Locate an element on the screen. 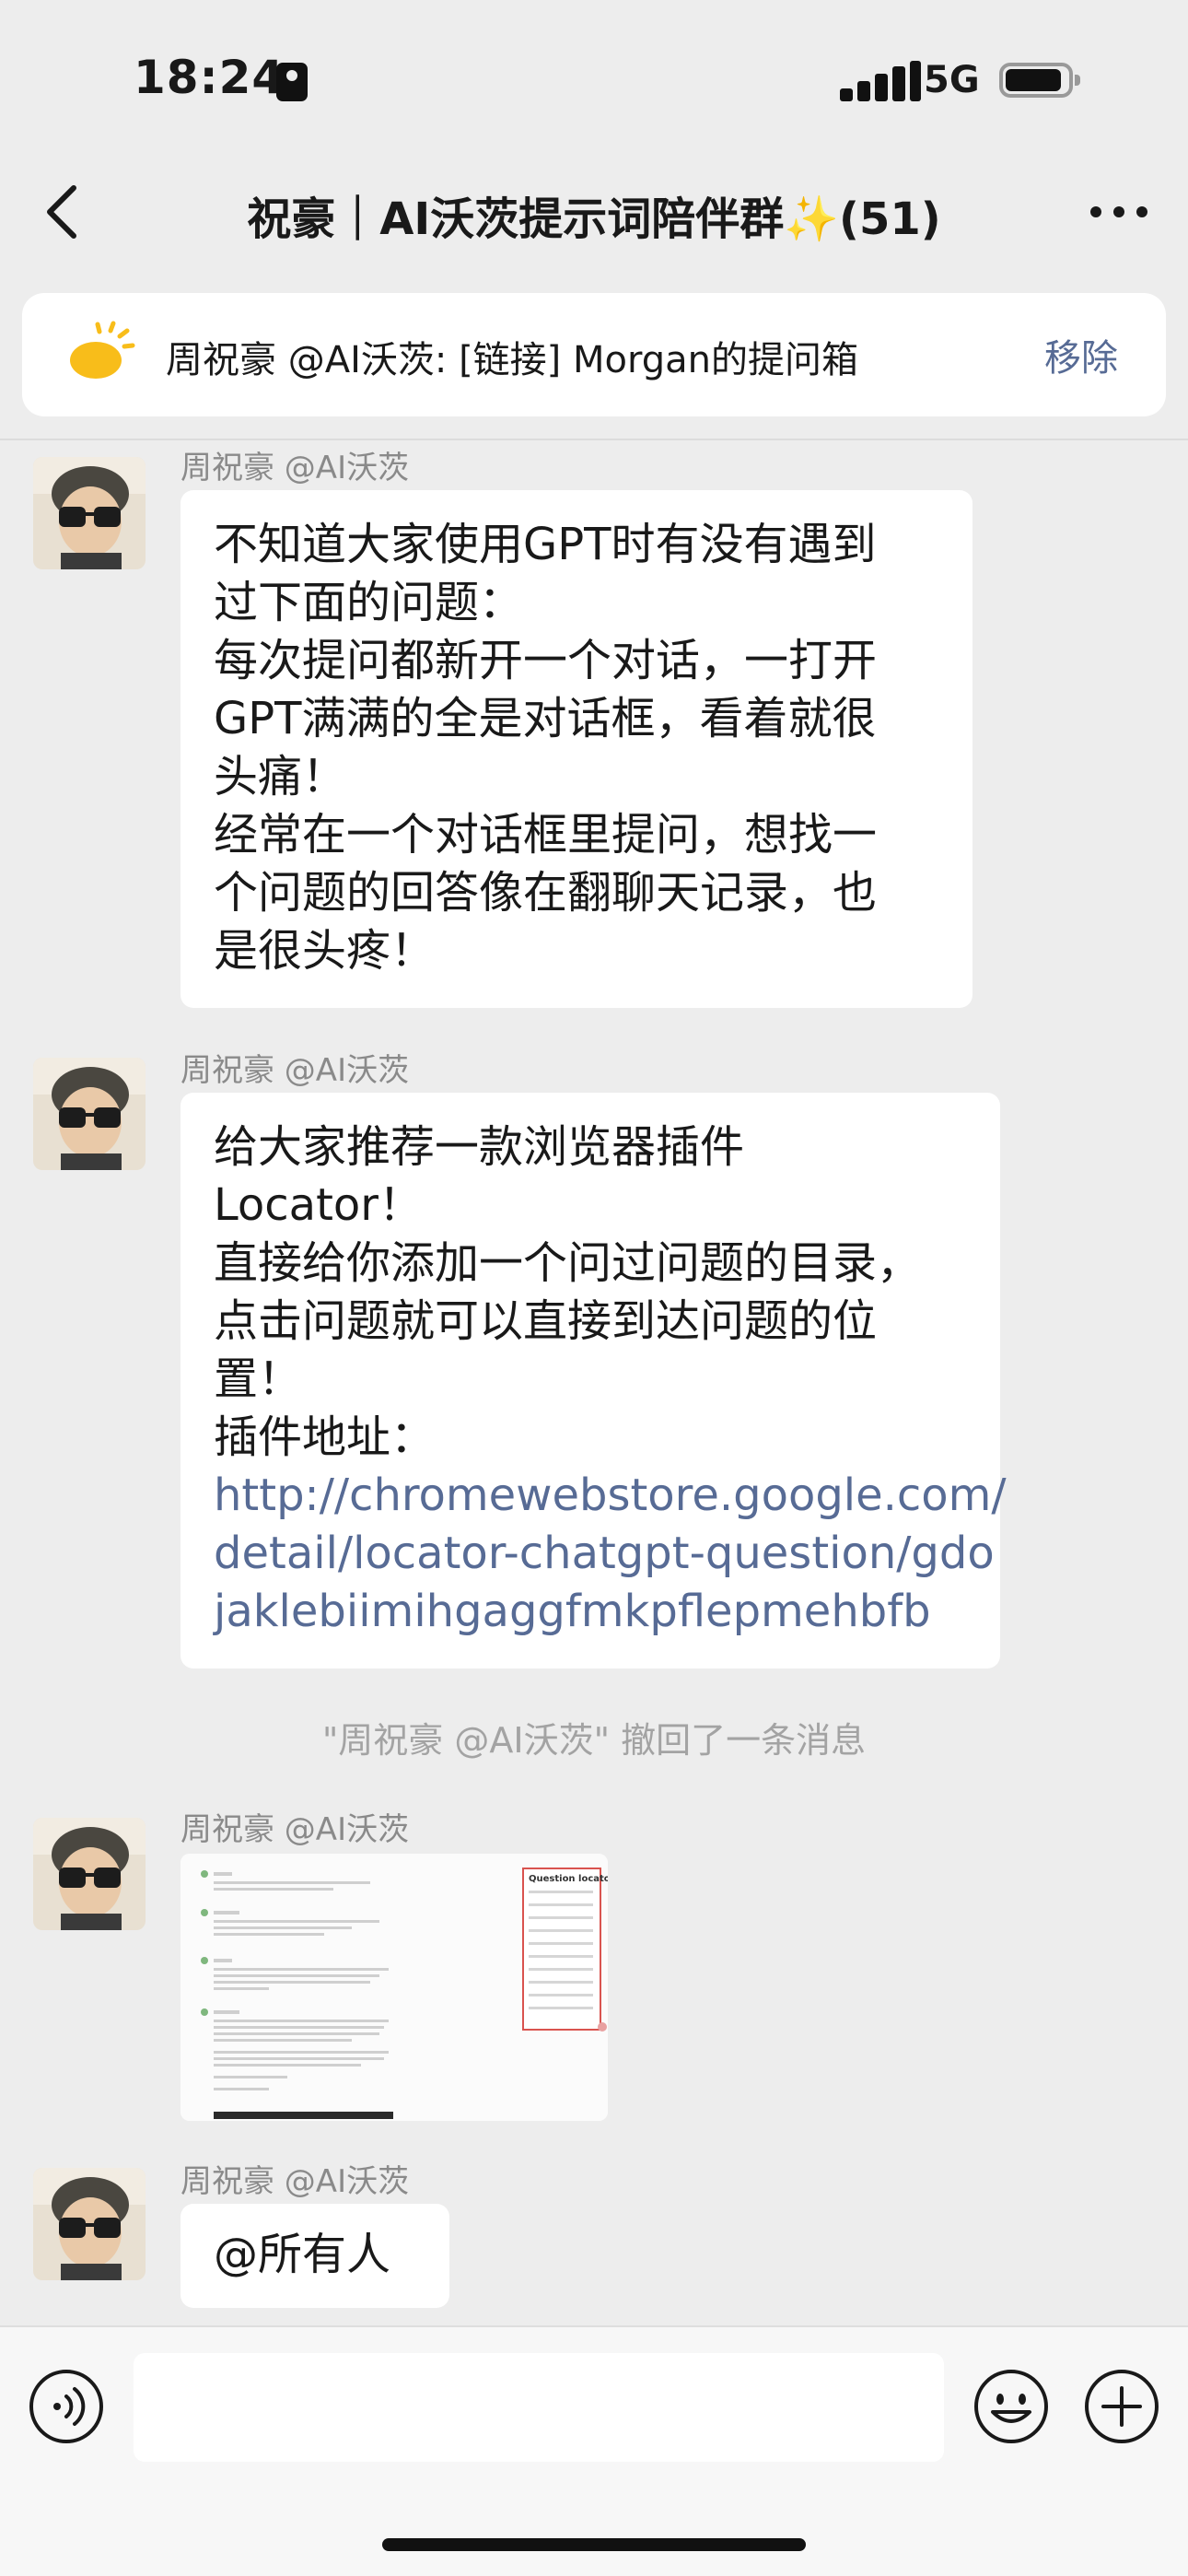 The image size is (1188, 2576). message-bubble: @所有人 is located at coordinates (315, 2256).